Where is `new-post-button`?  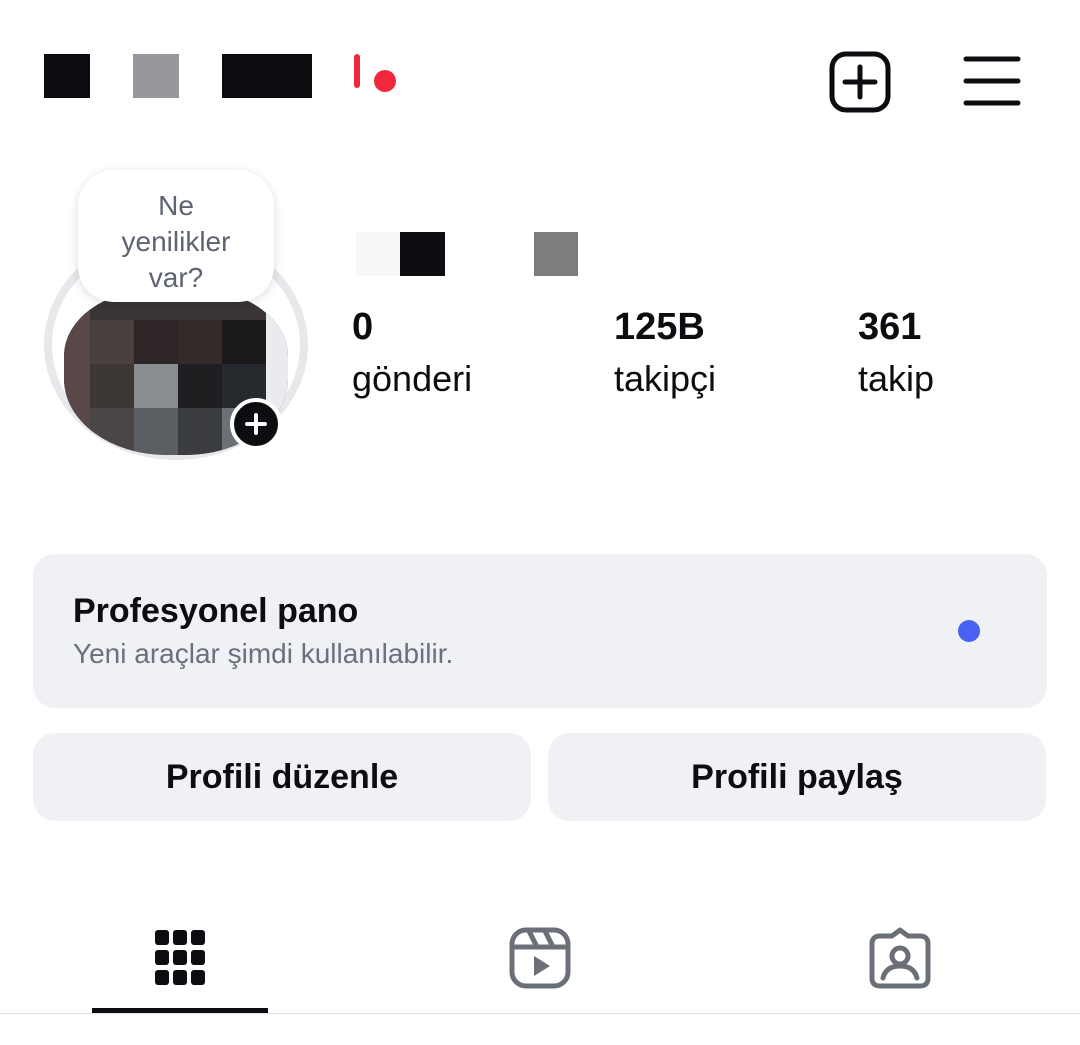 new-post-button is located at coordinates (860, 82).